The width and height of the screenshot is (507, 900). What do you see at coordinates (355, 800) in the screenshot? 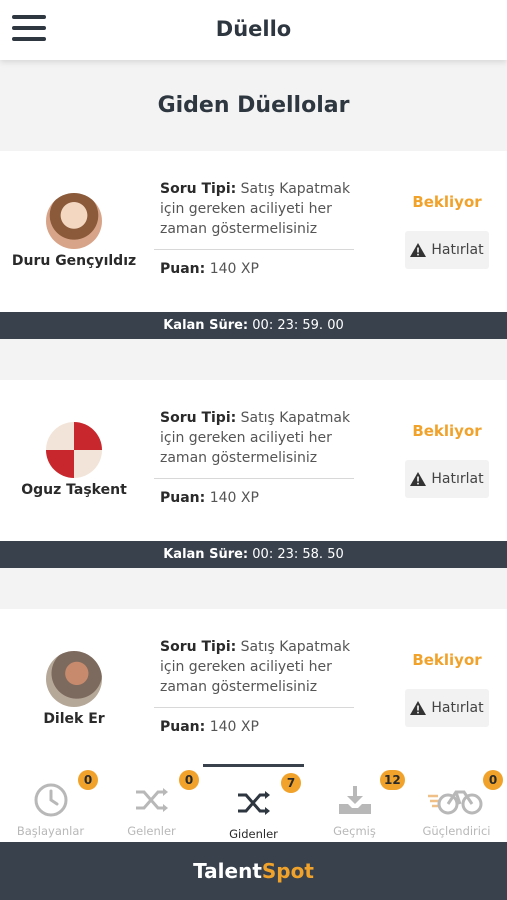
I see `download-icon` at bounding box center [355, 800].